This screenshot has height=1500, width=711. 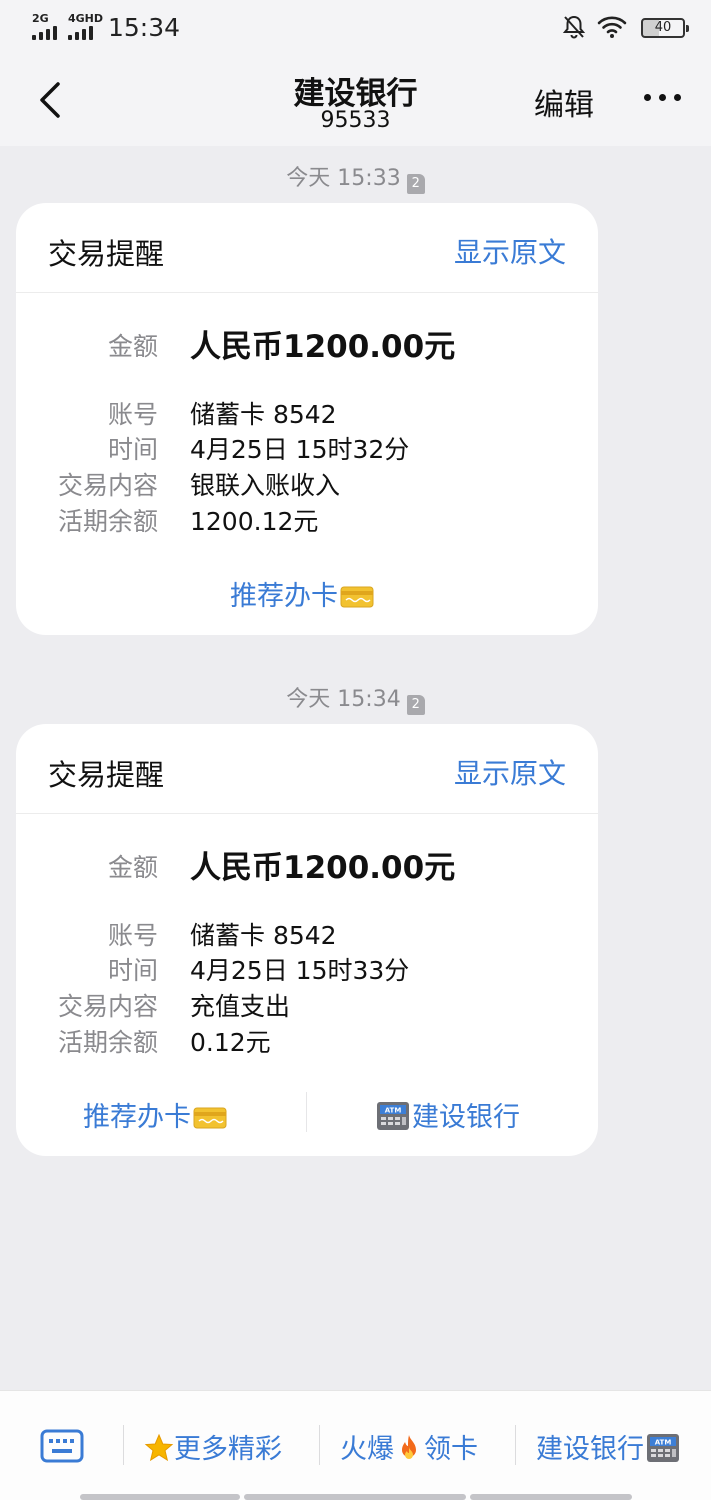 What do you see at coordinates (40, 18) in the screenshot?
I see `network-type-2g: 2G` at bounding box center [40, 18].